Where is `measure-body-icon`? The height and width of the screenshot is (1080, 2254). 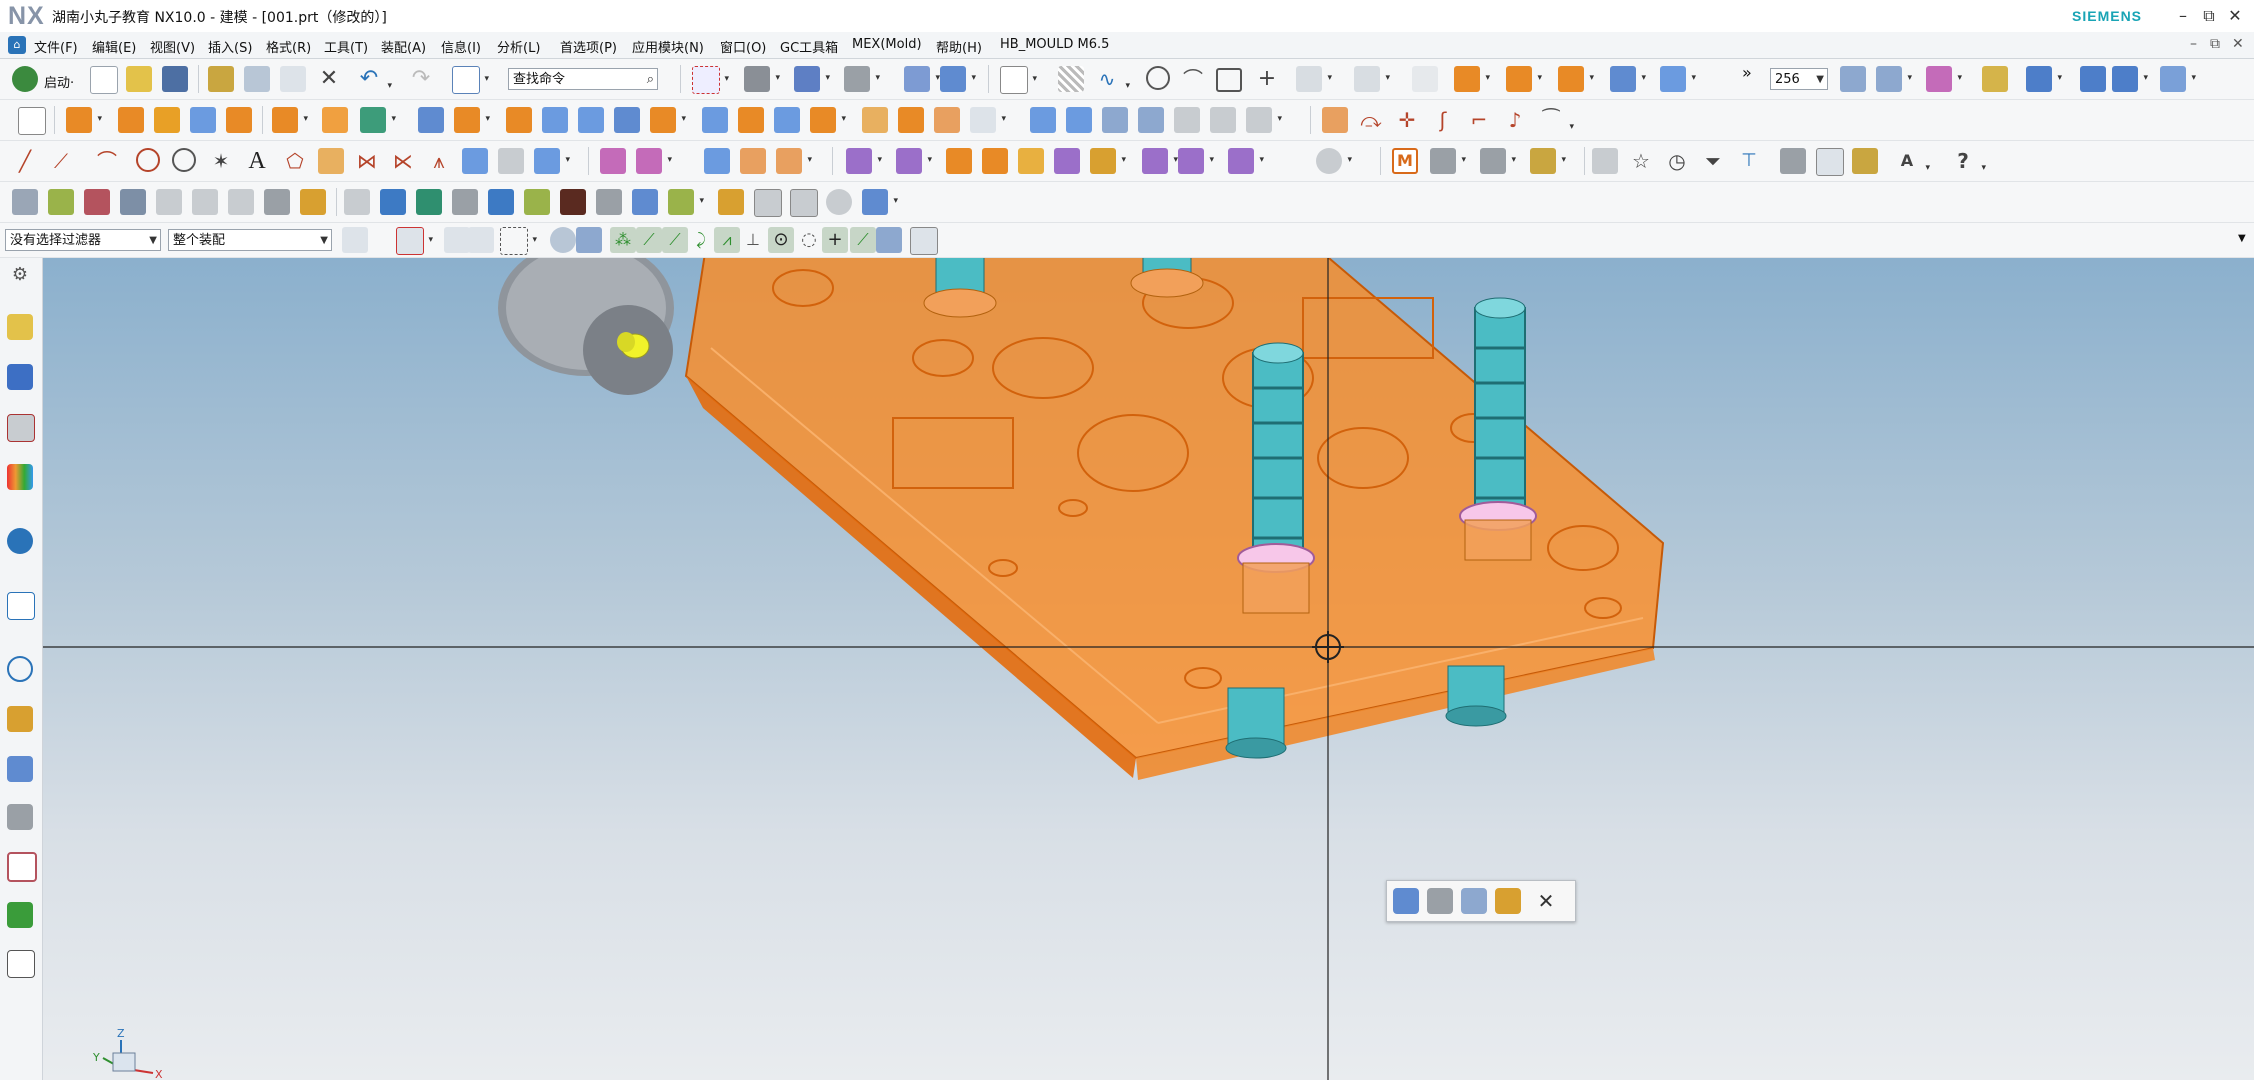
measure-body-icon is located at coordinates (1894, 79).